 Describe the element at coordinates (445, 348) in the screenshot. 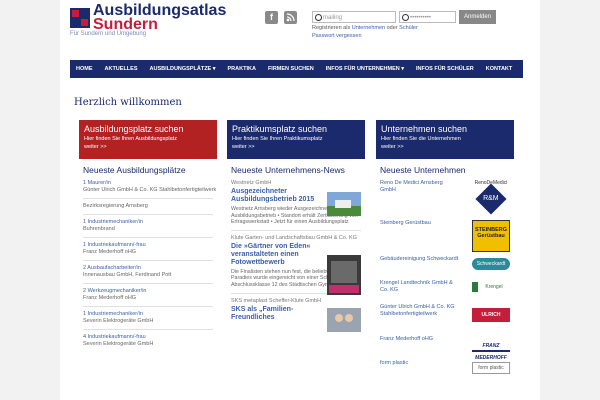

I see `list-item: Franz Mederhoff oHG FRANZ MEDERHOFF` at that location.